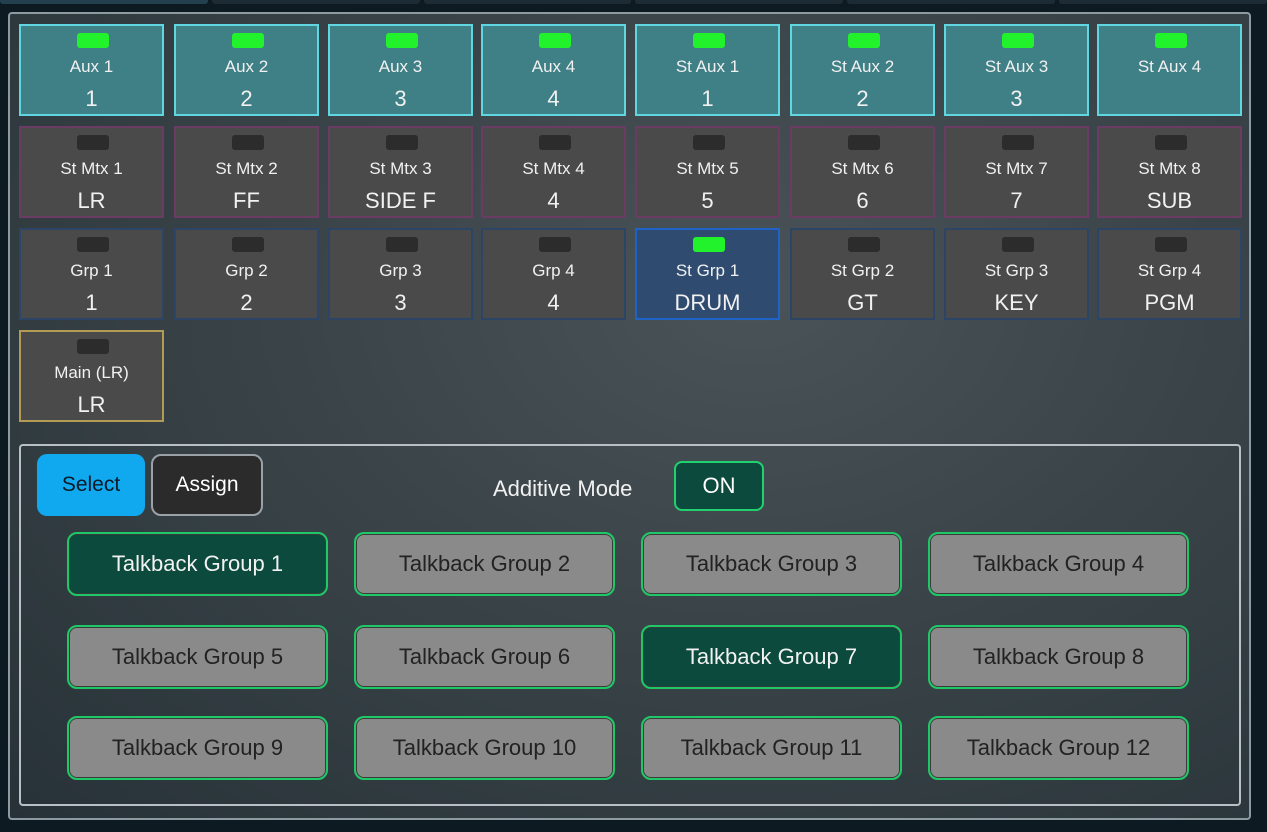  I want to click on bus-name: St Mtx 8, so click(1169, 168).